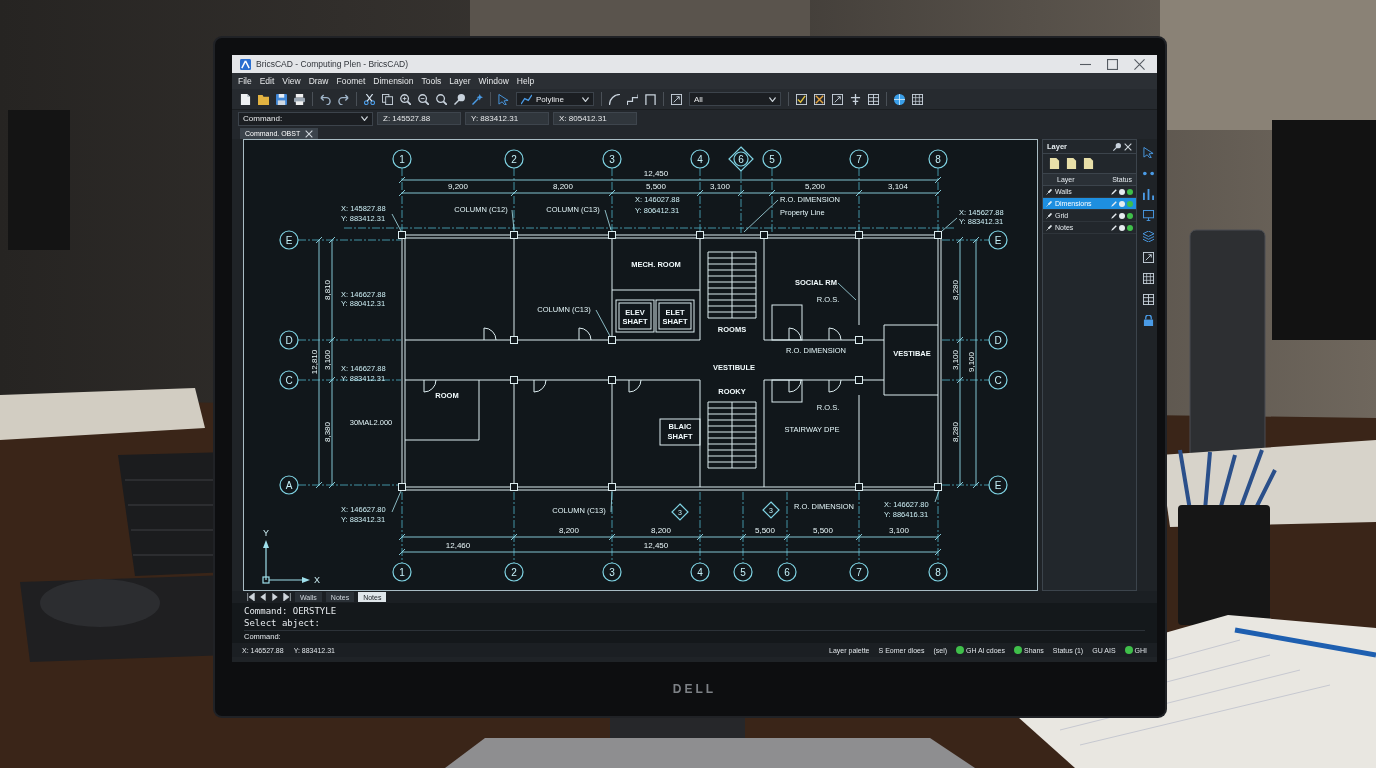 This screenshot has height=768, width=1376. What do you see at coordinates (441, 99) in the screenshot?
I see `search-icon` at bounding box center [441, 99].